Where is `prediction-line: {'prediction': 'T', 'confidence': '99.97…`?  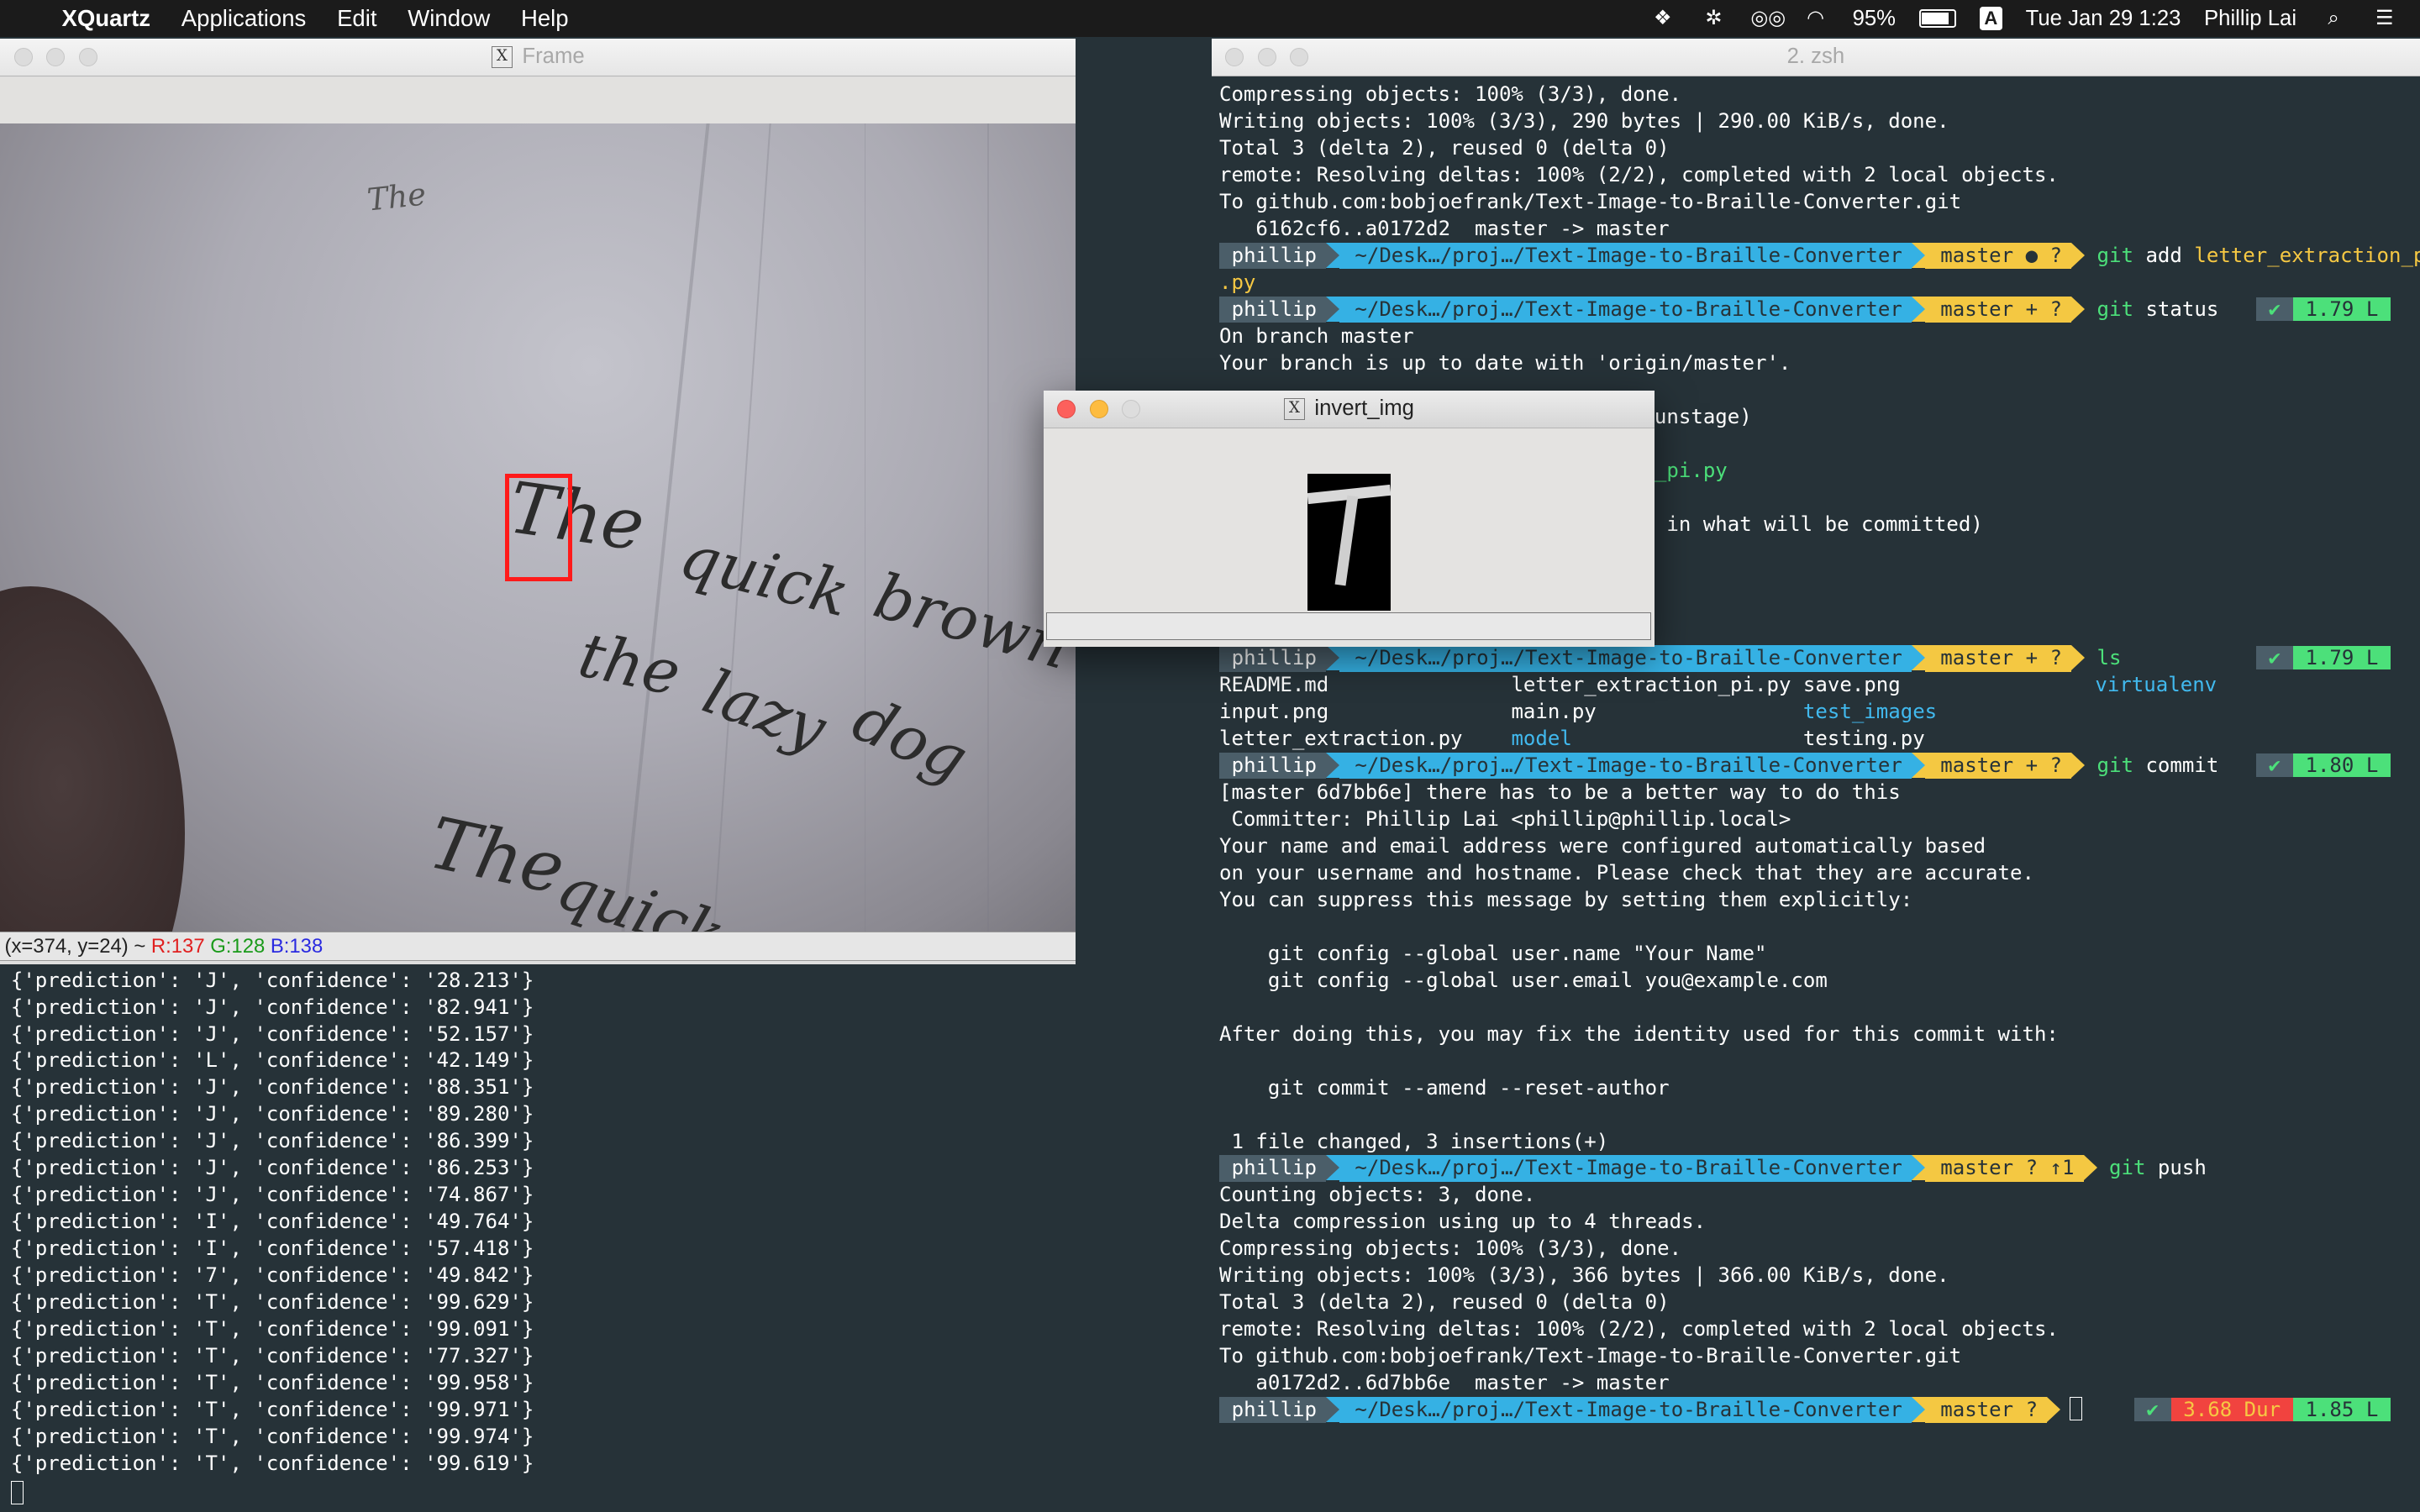 prediction-line: {'prediction': 'T', 'confidence': '99.97… is located at coordinates (272, 1409).